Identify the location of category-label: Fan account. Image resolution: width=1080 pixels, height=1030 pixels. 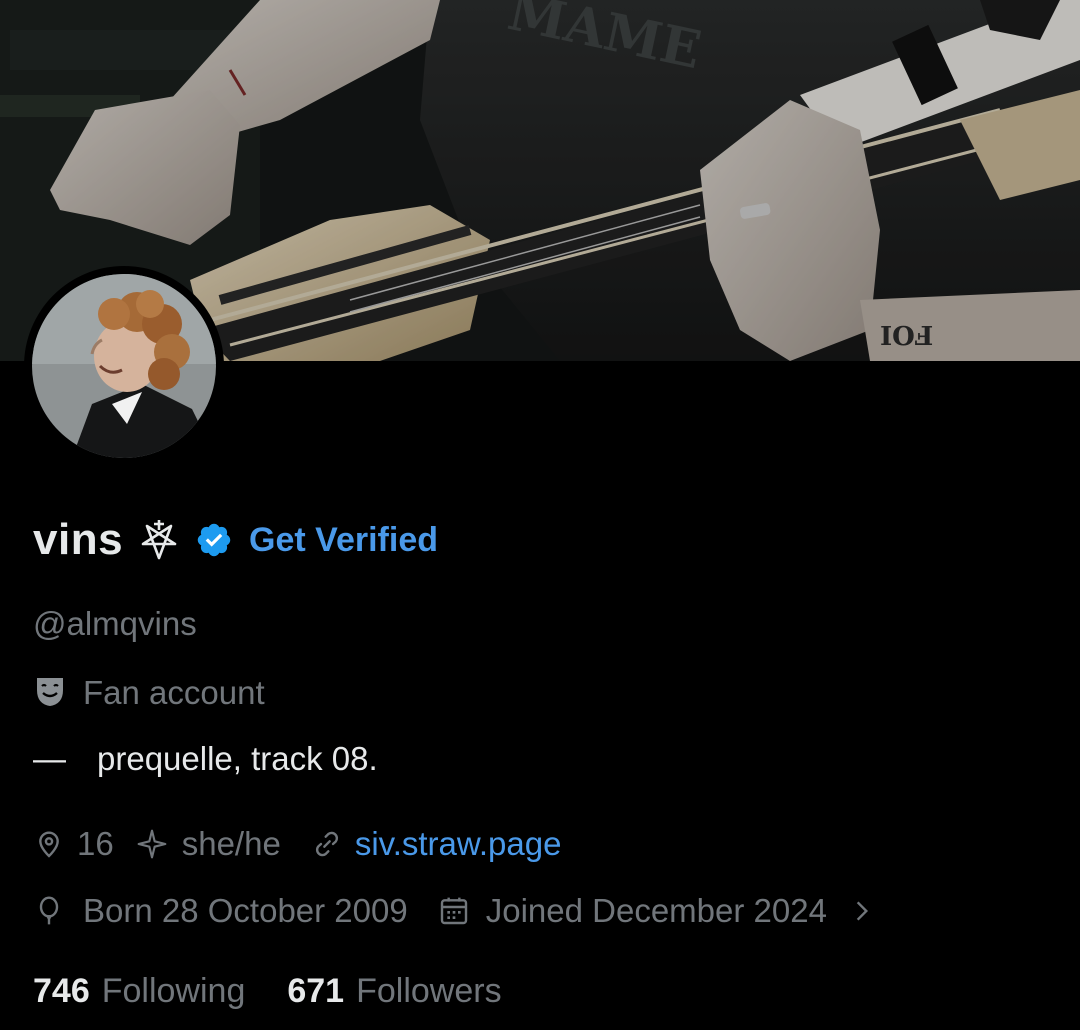
(174, 692).